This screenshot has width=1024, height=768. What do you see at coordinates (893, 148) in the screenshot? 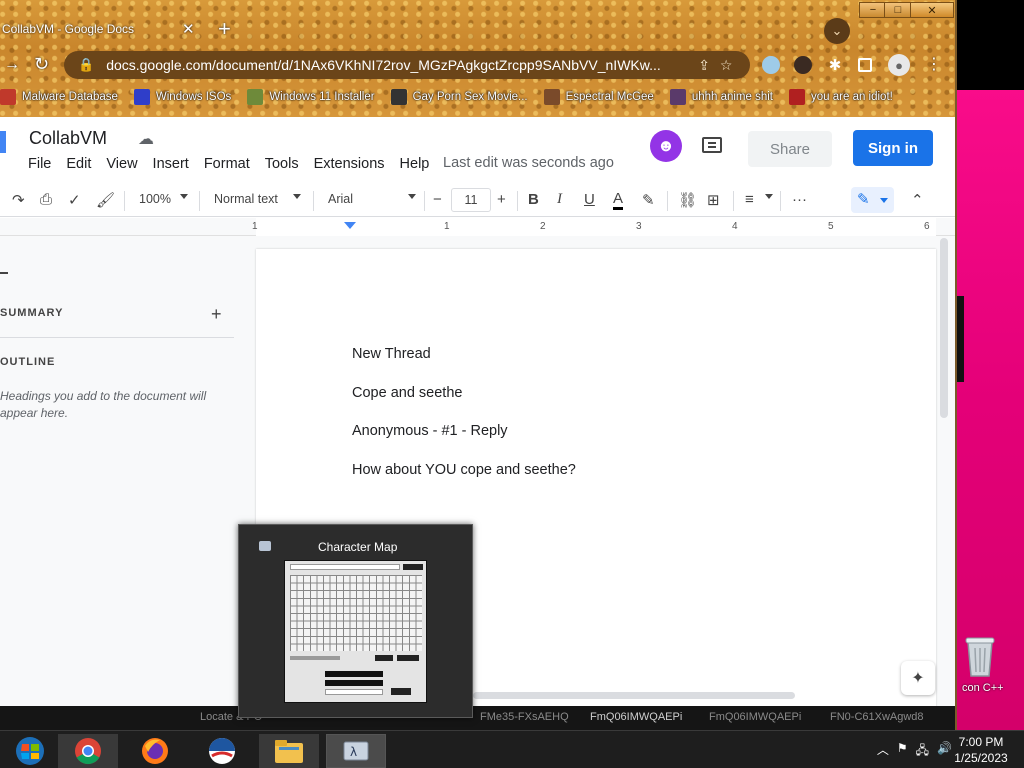
I see `sign-in-button: Sign in` at bounding box center [893, 148].